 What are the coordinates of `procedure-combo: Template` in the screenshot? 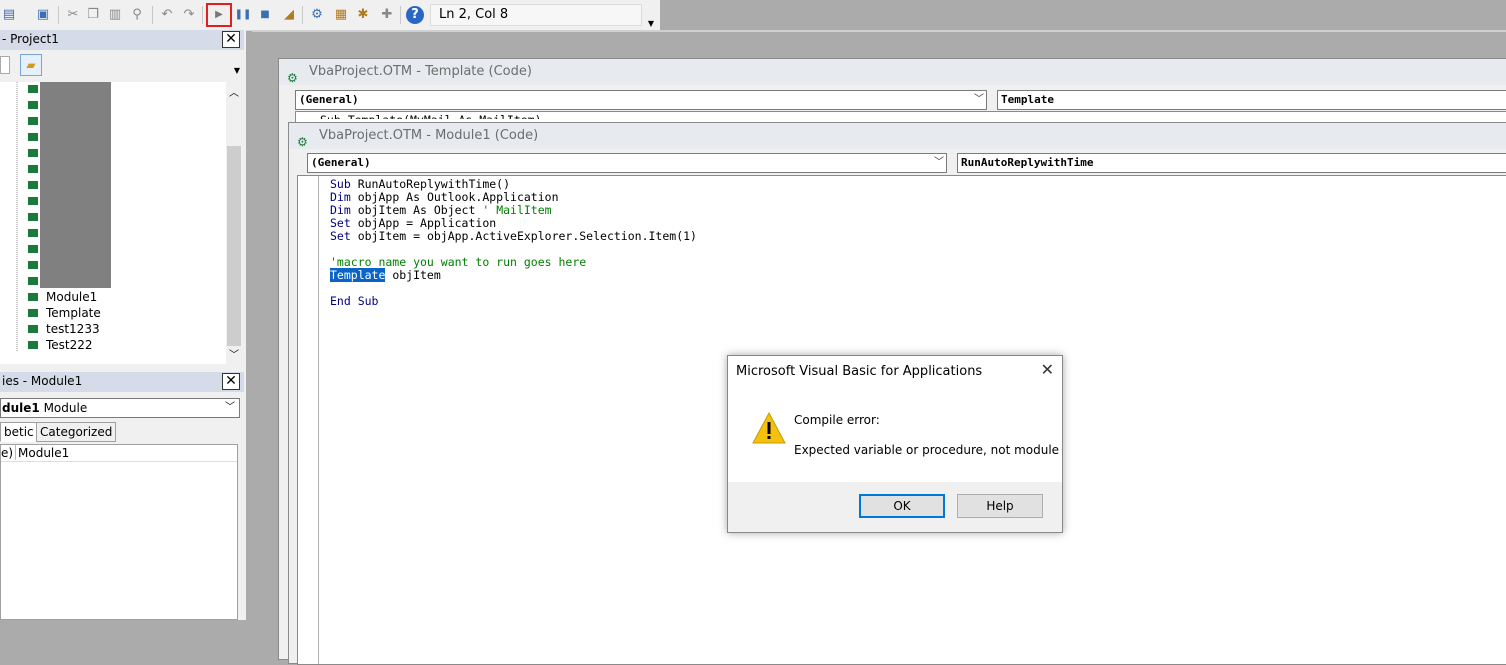 It's located at (1251, 100).